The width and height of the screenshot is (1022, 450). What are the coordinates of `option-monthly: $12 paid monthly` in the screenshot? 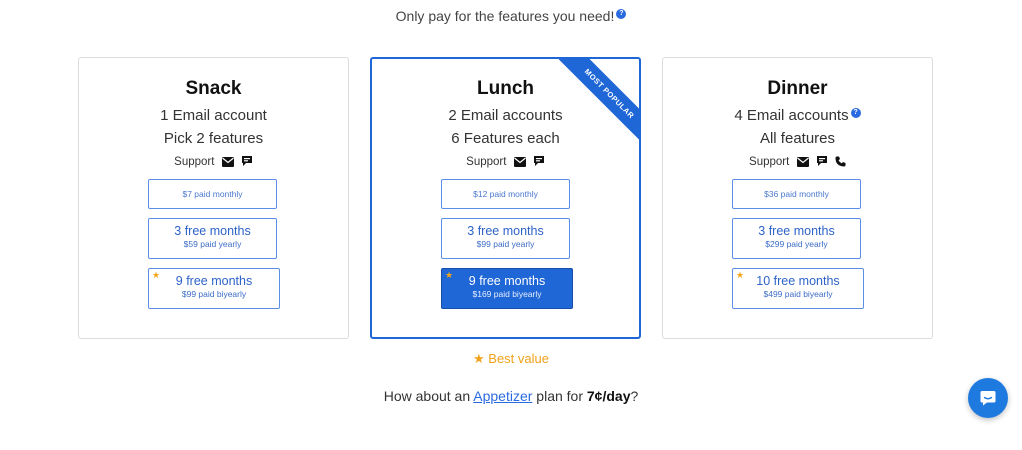 It's located at (505, 194).